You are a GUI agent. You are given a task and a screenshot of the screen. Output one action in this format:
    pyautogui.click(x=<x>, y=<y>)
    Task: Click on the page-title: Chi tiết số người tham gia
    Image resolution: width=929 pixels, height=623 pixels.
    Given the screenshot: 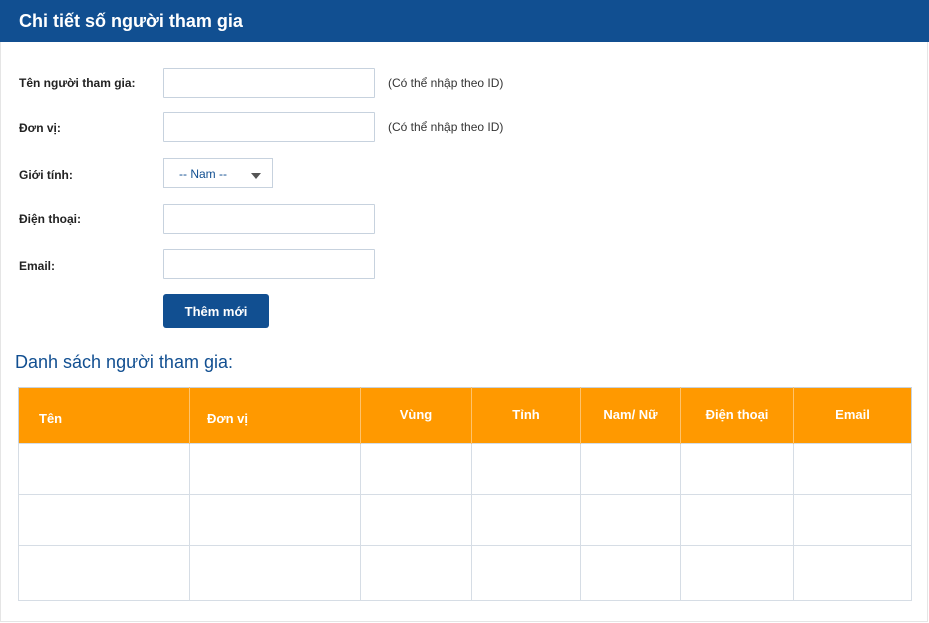 What is the action you would take?
    pyautogui.click(x=131, y=21)
    